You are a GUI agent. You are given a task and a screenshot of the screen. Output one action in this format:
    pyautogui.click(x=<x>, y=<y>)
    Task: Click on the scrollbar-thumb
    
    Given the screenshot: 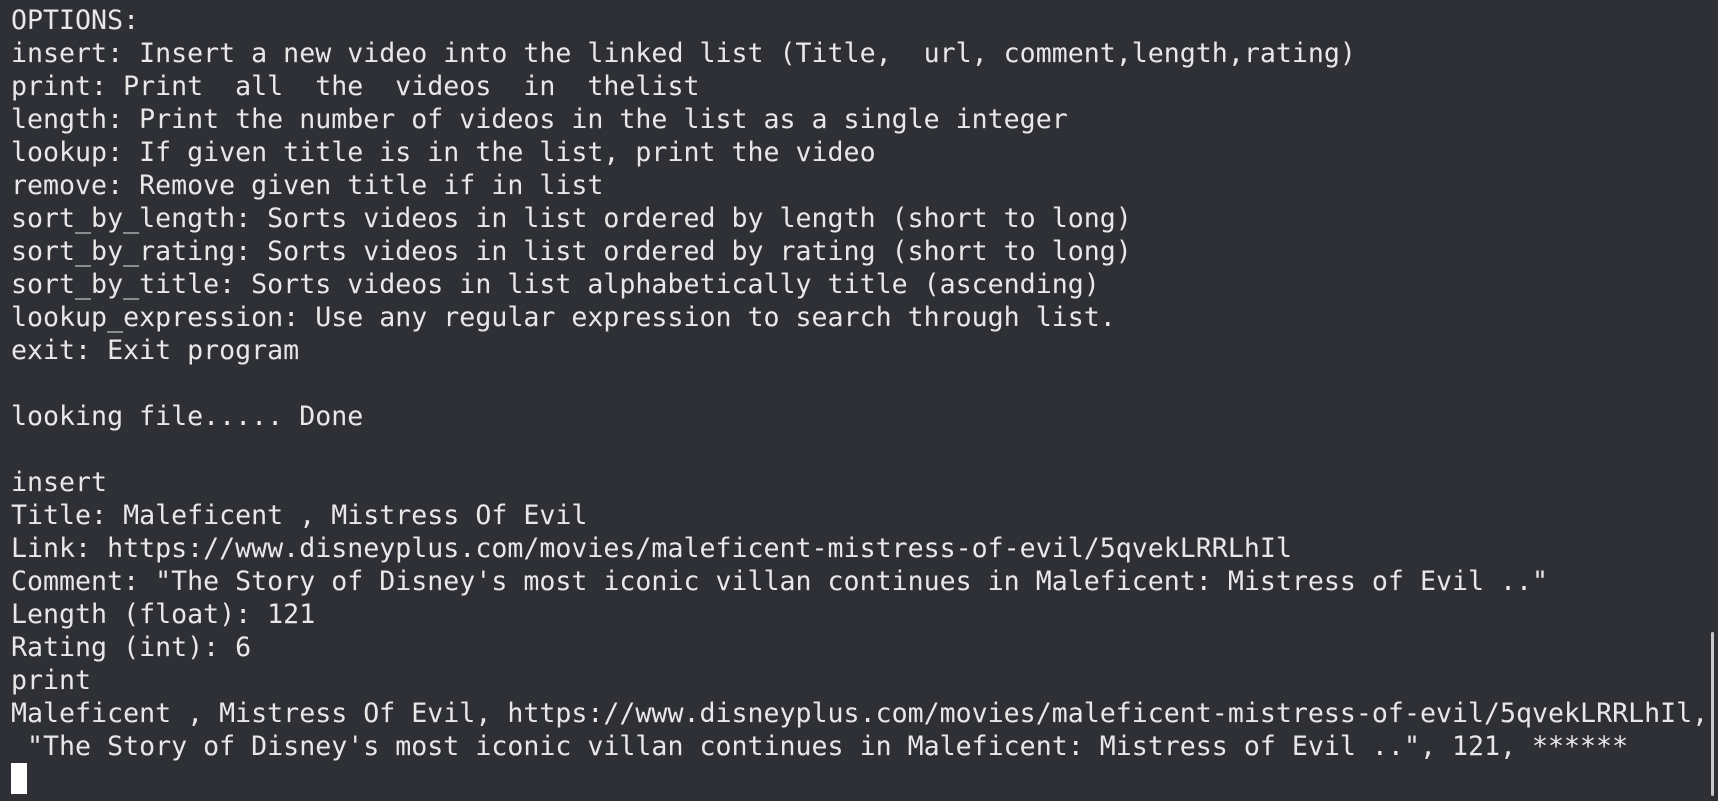 What is the action you would take?
    pyautogui.click(x=1712, y=714)
    